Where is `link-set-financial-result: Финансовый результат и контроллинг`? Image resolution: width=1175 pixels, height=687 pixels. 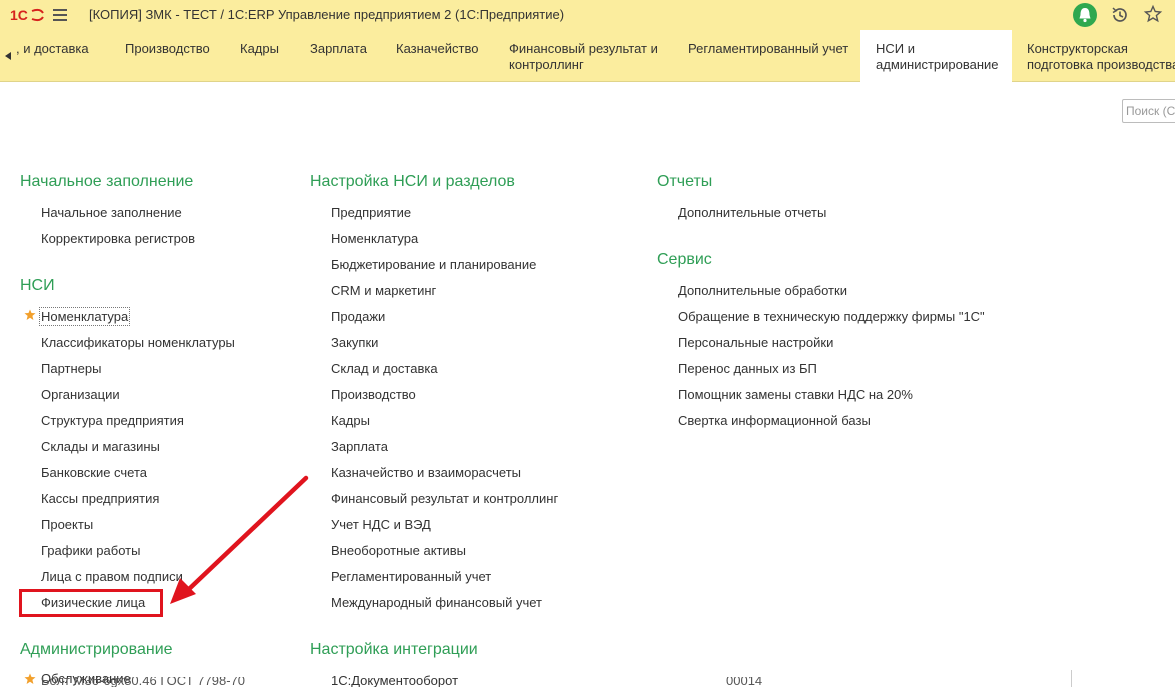 link-set-financial-result: Финансовый результат и контроллинг is located at coordinates (444, 498).